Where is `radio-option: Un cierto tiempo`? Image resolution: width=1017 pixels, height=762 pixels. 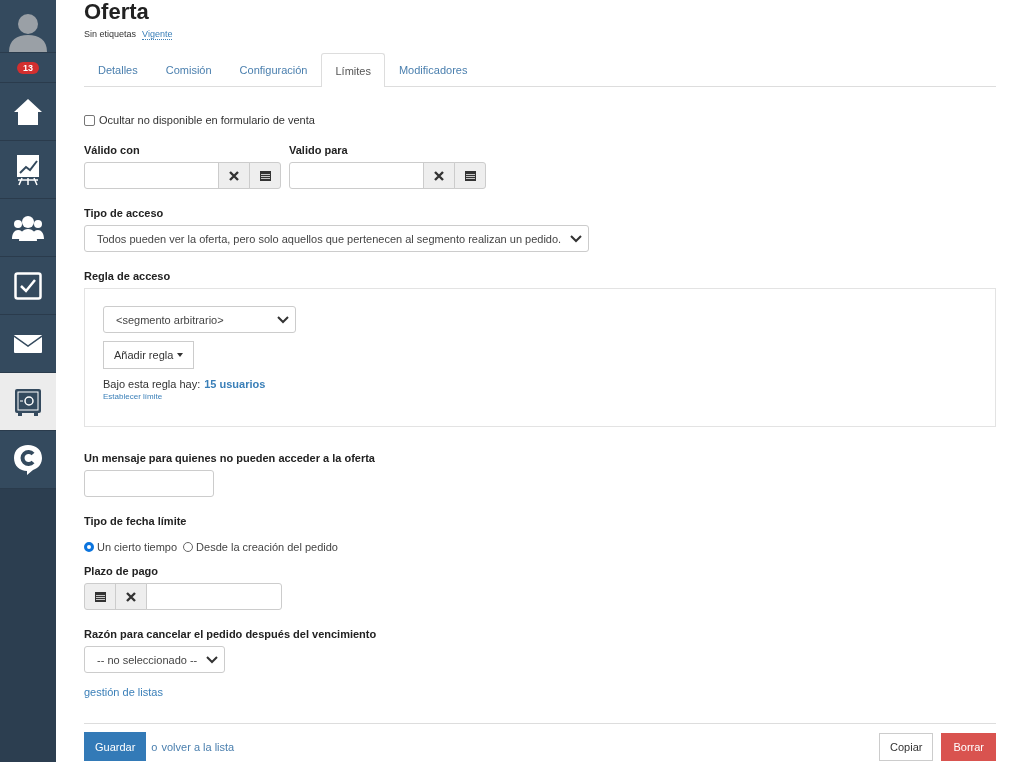 radio-option: Un cierto tiempo is located at coordinates (131, 547).